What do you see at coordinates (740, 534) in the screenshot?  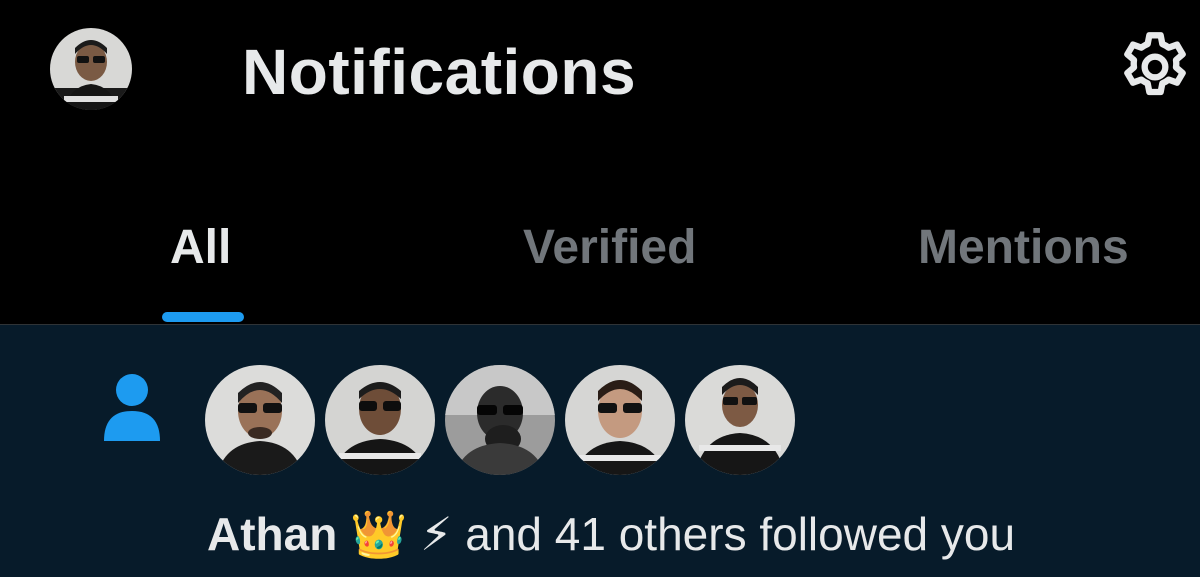 I see `notification-message: and 41 others followed you` at bounding box center [740, 534].